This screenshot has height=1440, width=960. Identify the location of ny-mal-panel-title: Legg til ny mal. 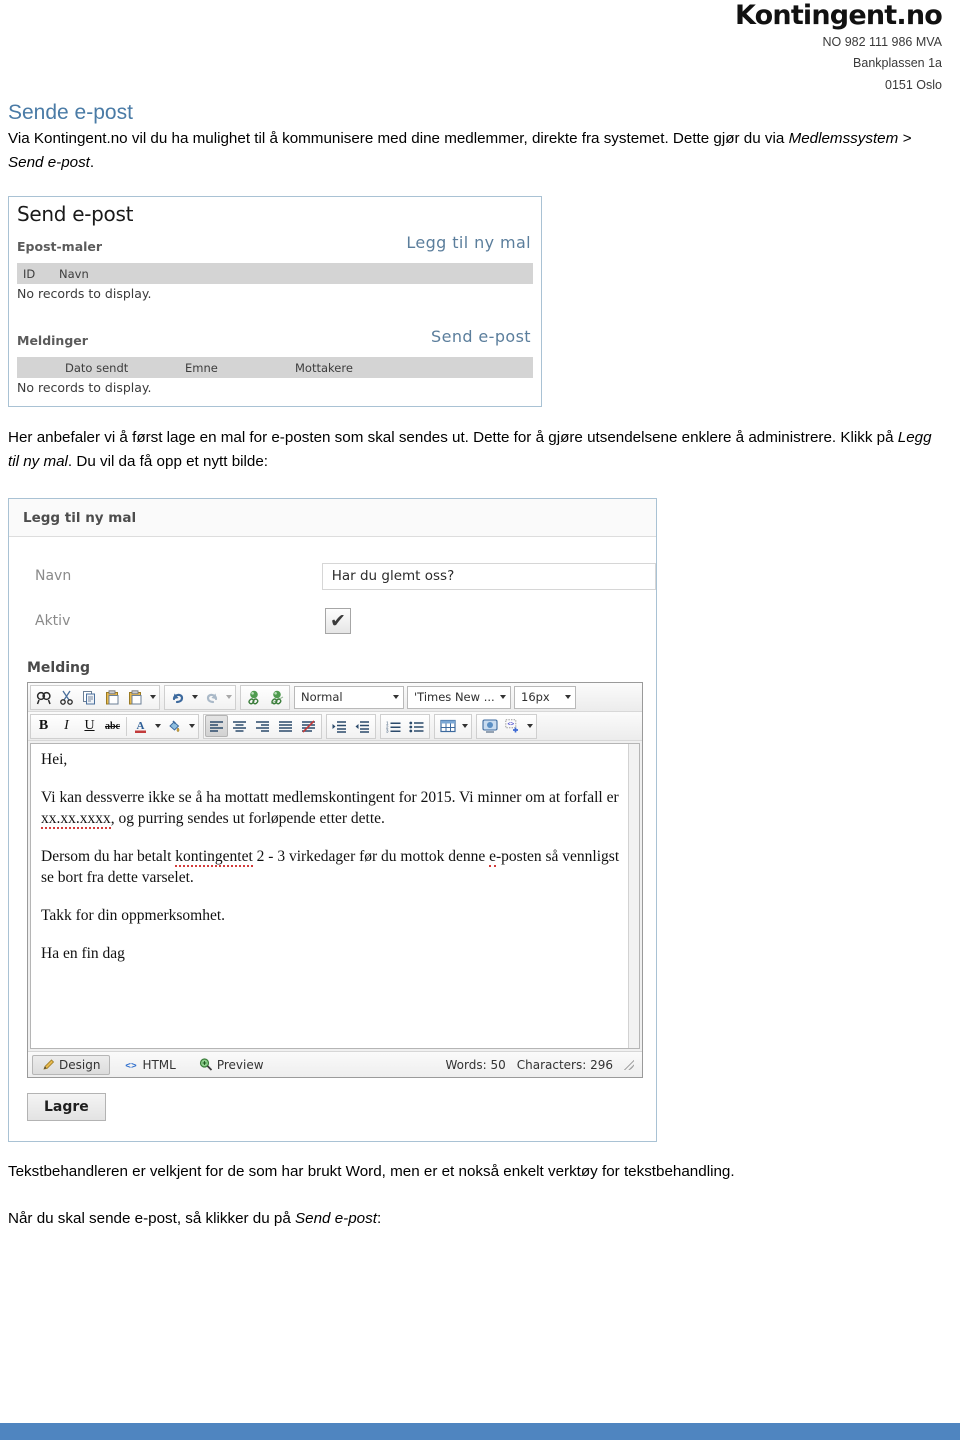
(332, 518).